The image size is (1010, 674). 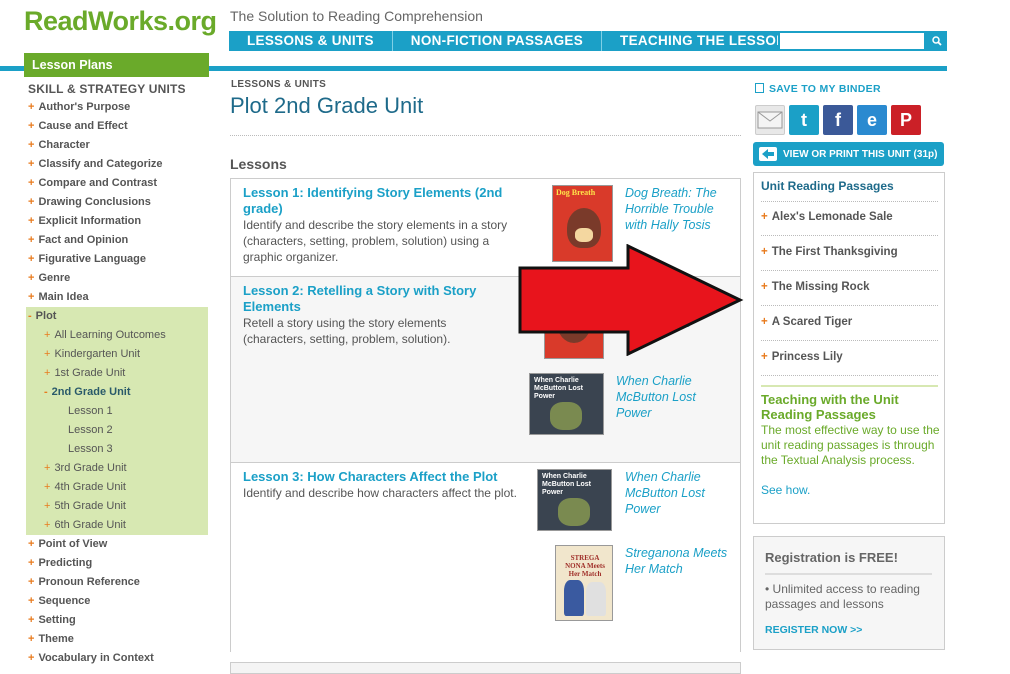 I want to click on passage-label: Alex's Lemonade Sale, so click(x=832, y=217).